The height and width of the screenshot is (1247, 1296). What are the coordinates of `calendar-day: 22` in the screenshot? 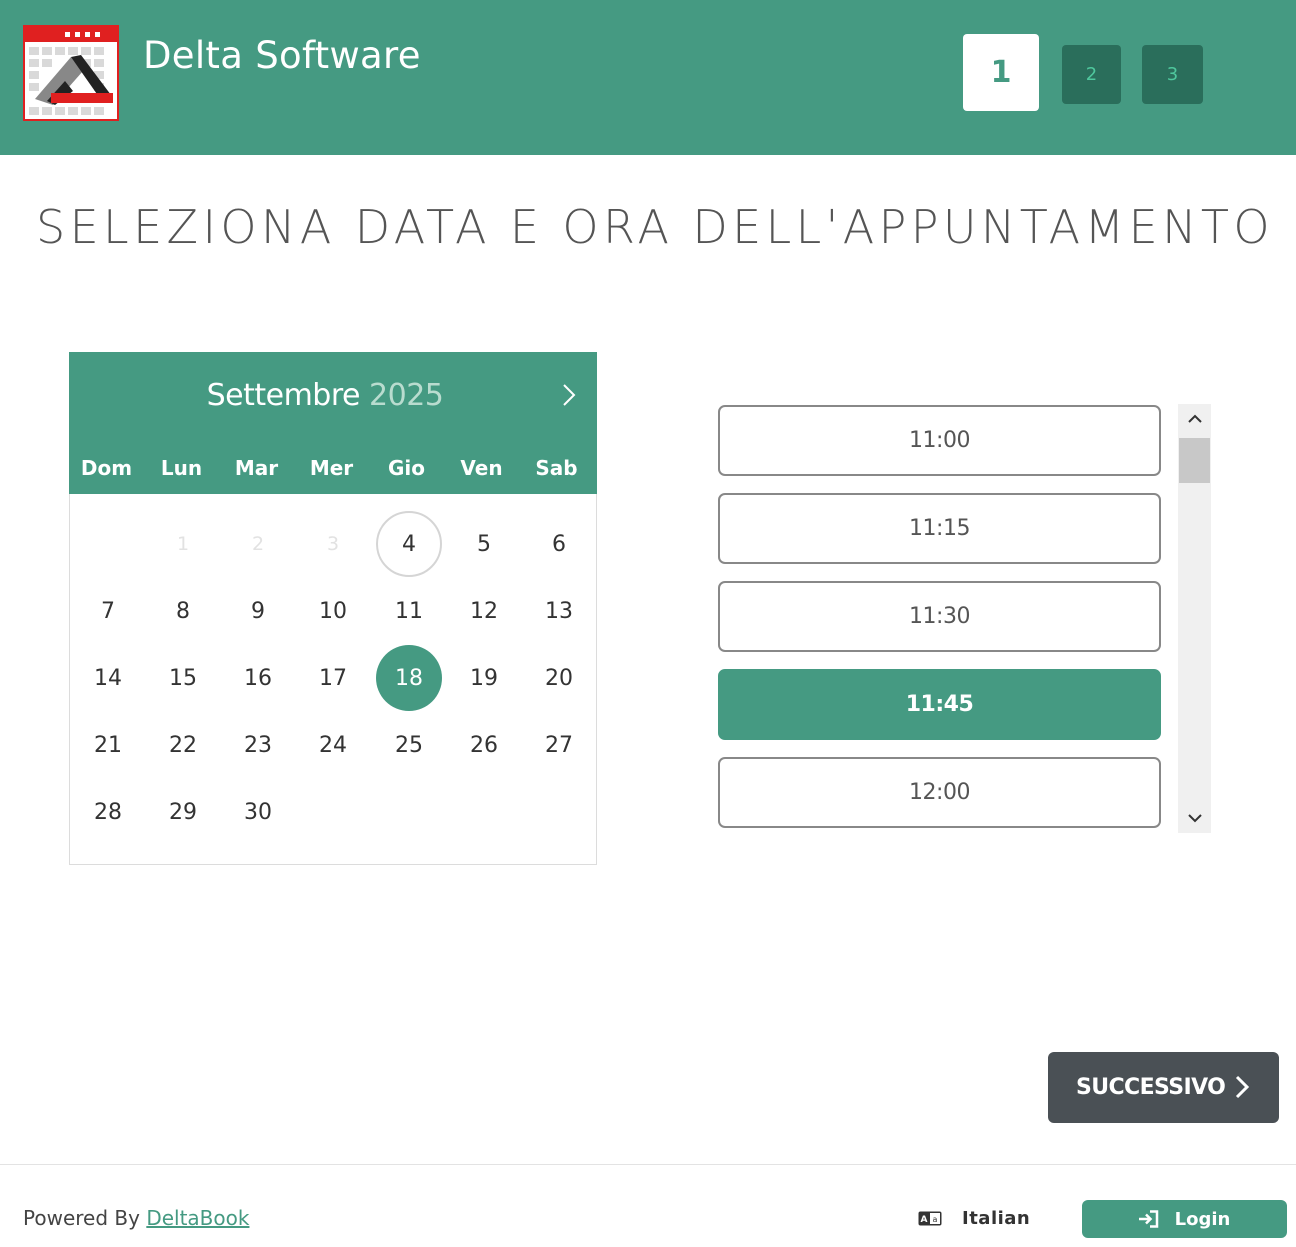 It's located at (183, 745).